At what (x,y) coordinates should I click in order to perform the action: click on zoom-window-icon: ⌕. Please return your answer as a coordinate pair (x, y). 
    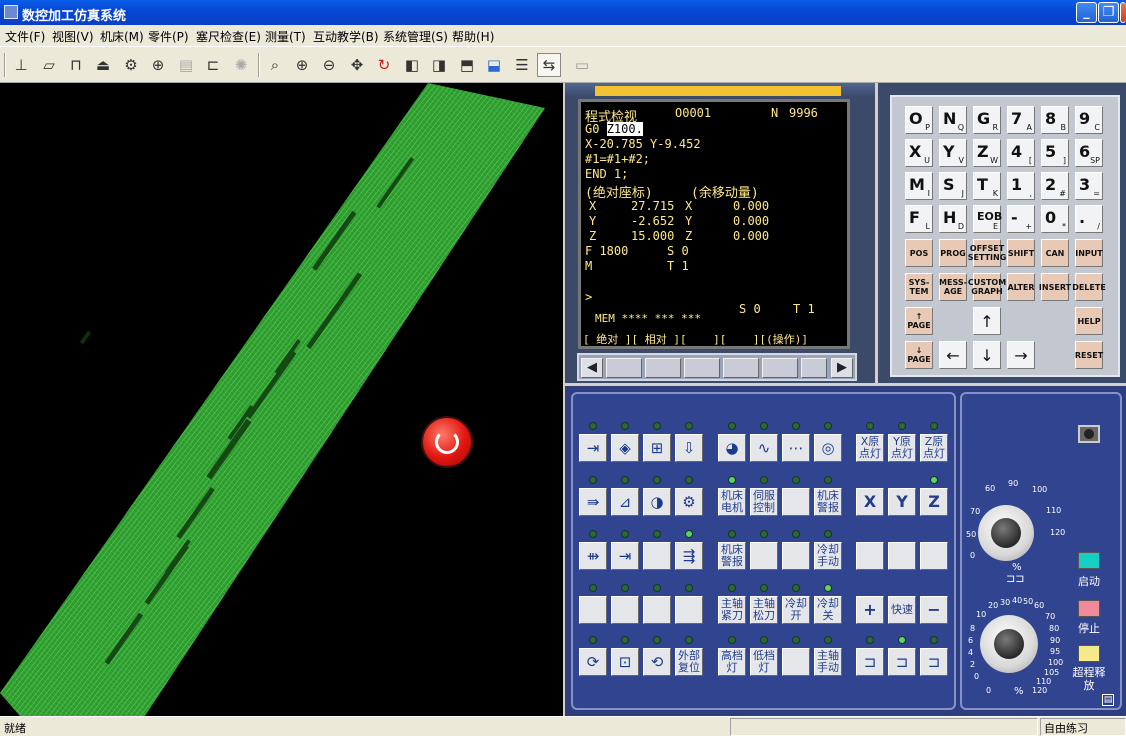
    Looking at the image, I should click on (275, 65).